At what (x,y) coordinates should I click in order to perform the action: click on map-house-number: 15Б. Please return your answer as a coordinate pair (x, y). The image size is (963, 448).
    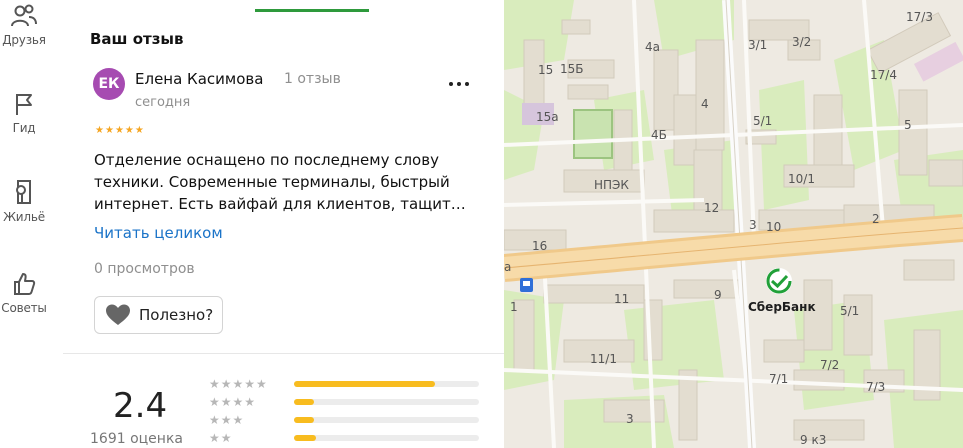
    Looking at the image, I should click on (572, 69).